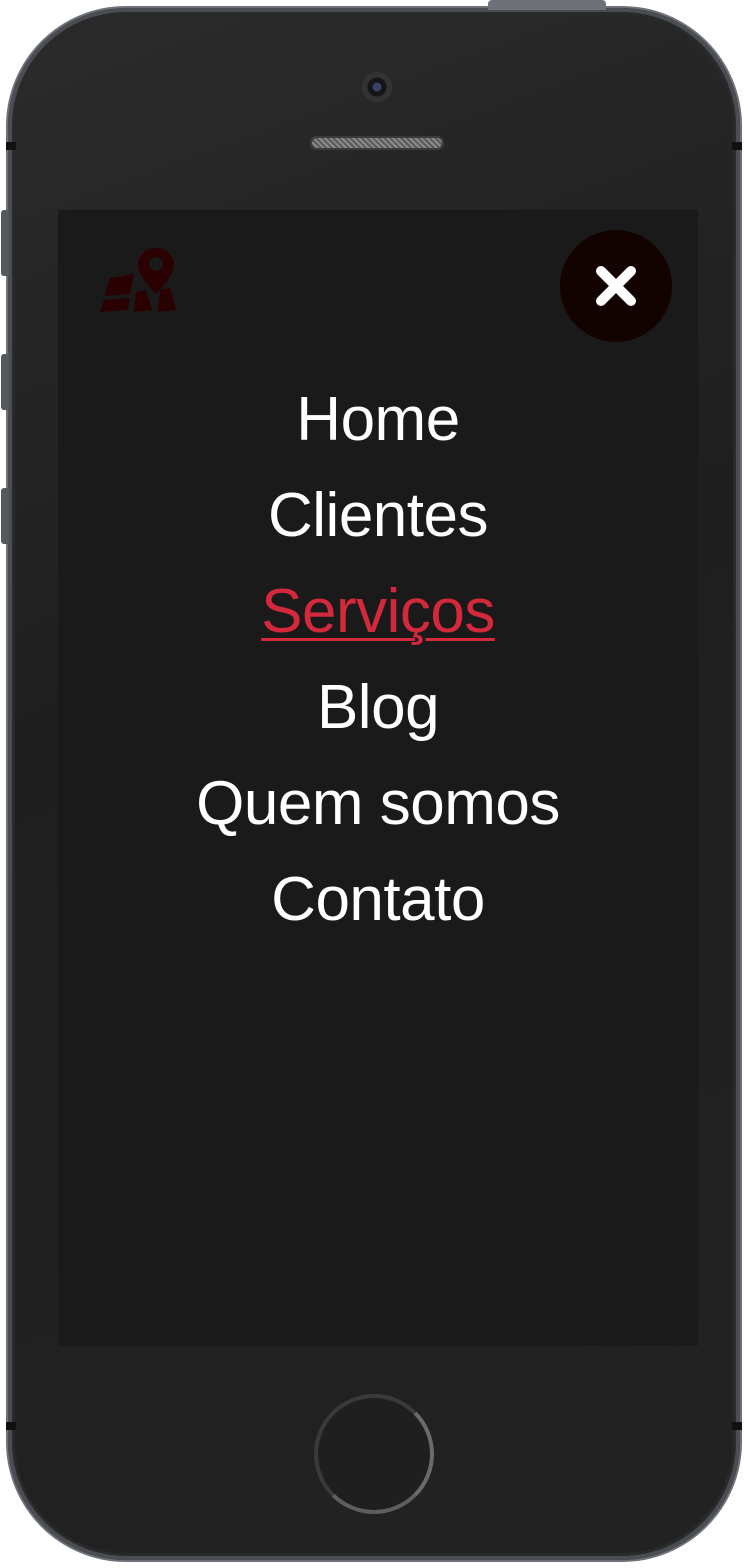 The image size is (748, 1568). Describe the element at coordinates (140, 279) in the screenshot. I see `map-pin-icon` at that location.